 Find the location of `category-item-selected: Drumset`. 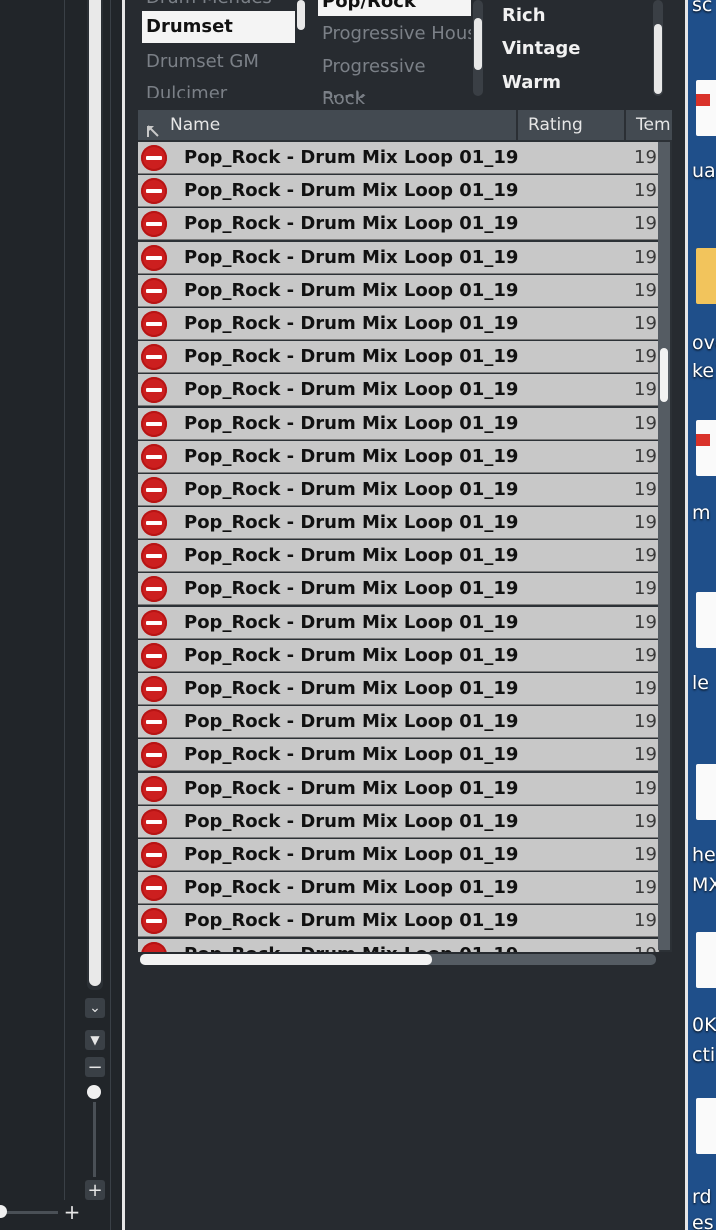

category-item-selected: Drumset is located at coordinates (218, 27).